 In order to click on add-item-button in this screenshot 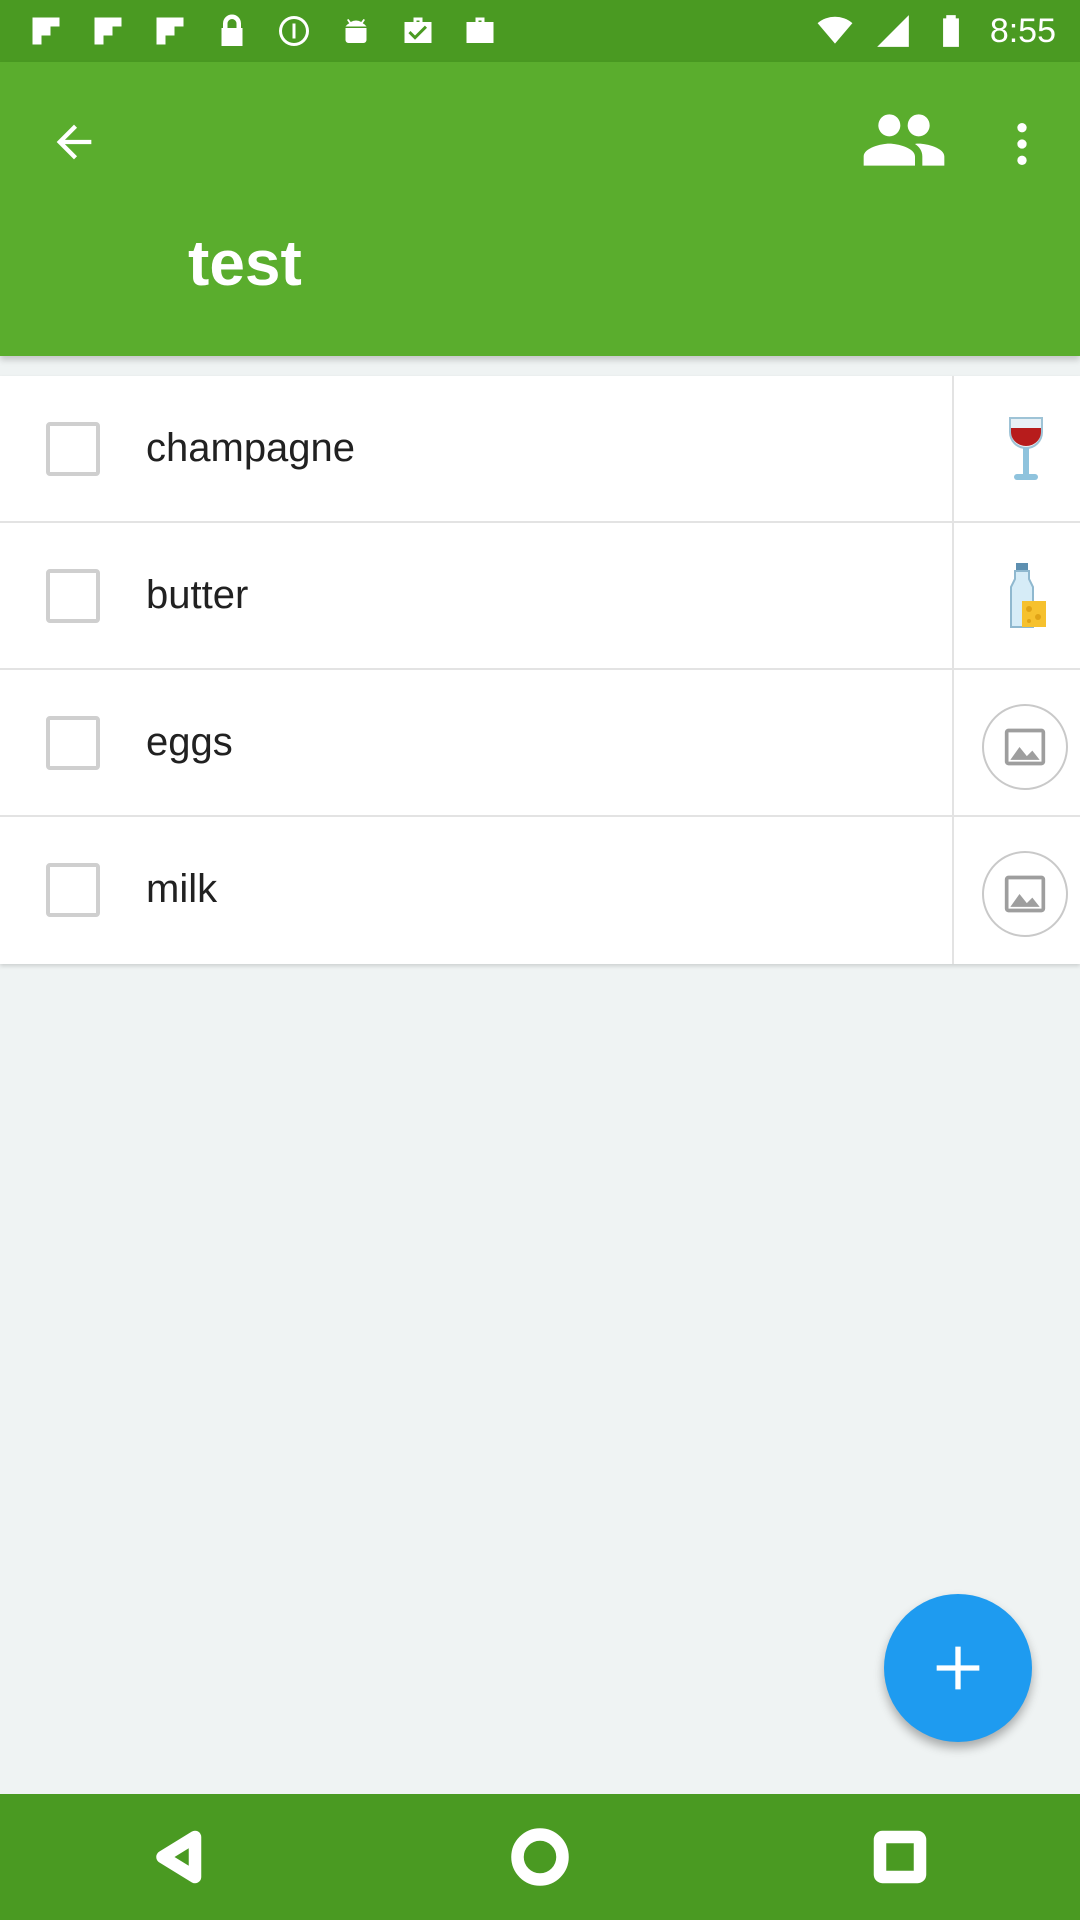, I will do `click(958, 1668)`.